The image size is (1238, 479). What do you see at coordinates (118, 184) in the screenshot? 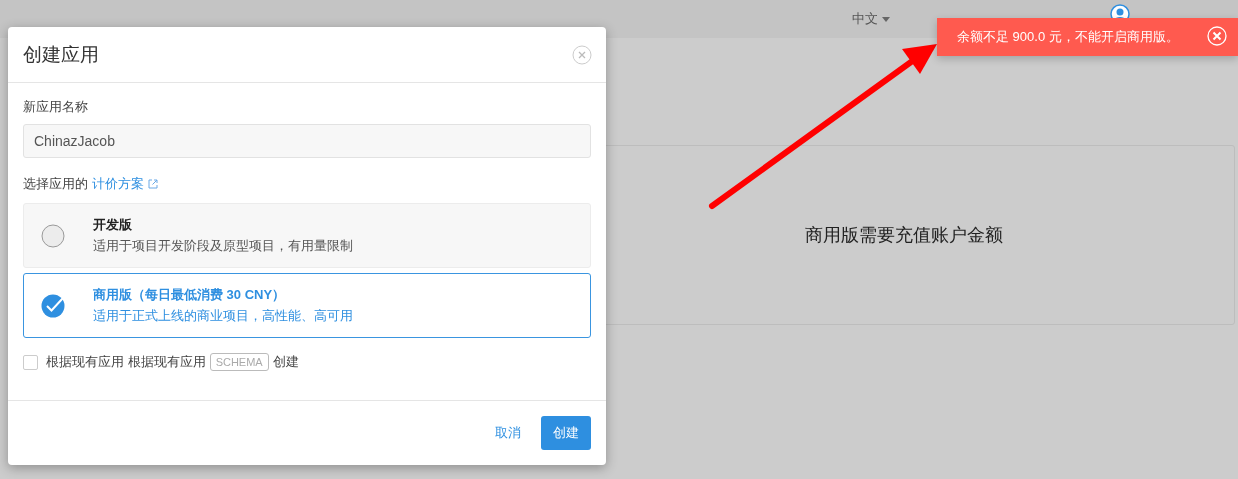
I see `pricing-link: 计价方案` at bounding box center [118, 184].